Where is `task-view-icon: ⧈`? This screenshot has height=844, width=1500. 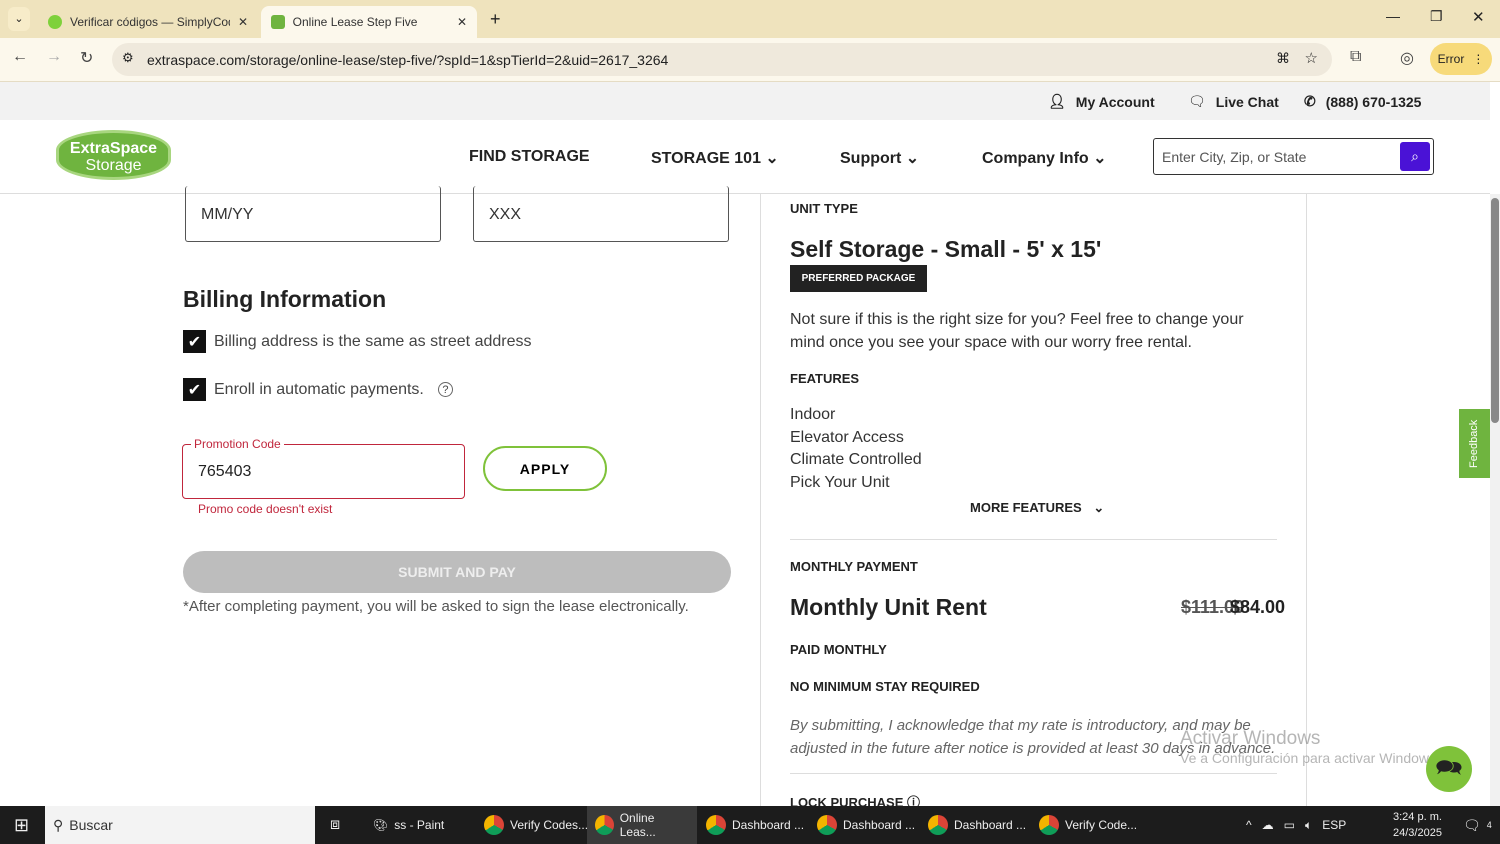
task-view-icon: ⧈ is located at coordinates (335, 824).